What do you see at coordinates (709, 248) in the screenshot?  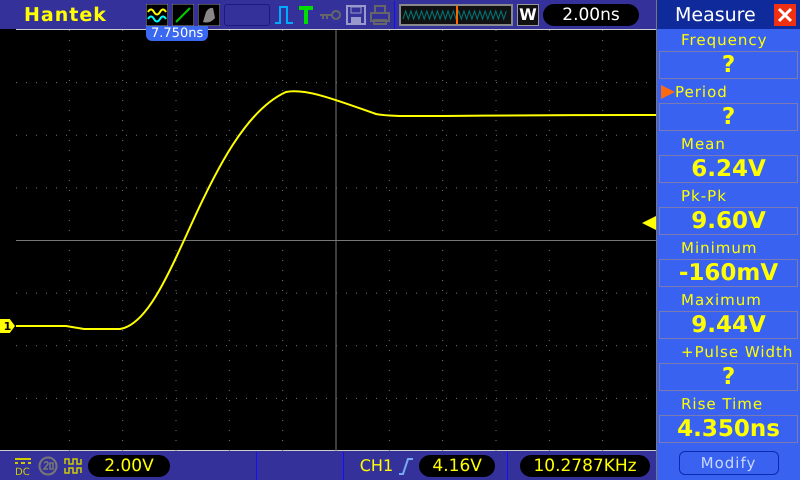 I see `measurement-label: Minimum` at bounding box center [709, 248].